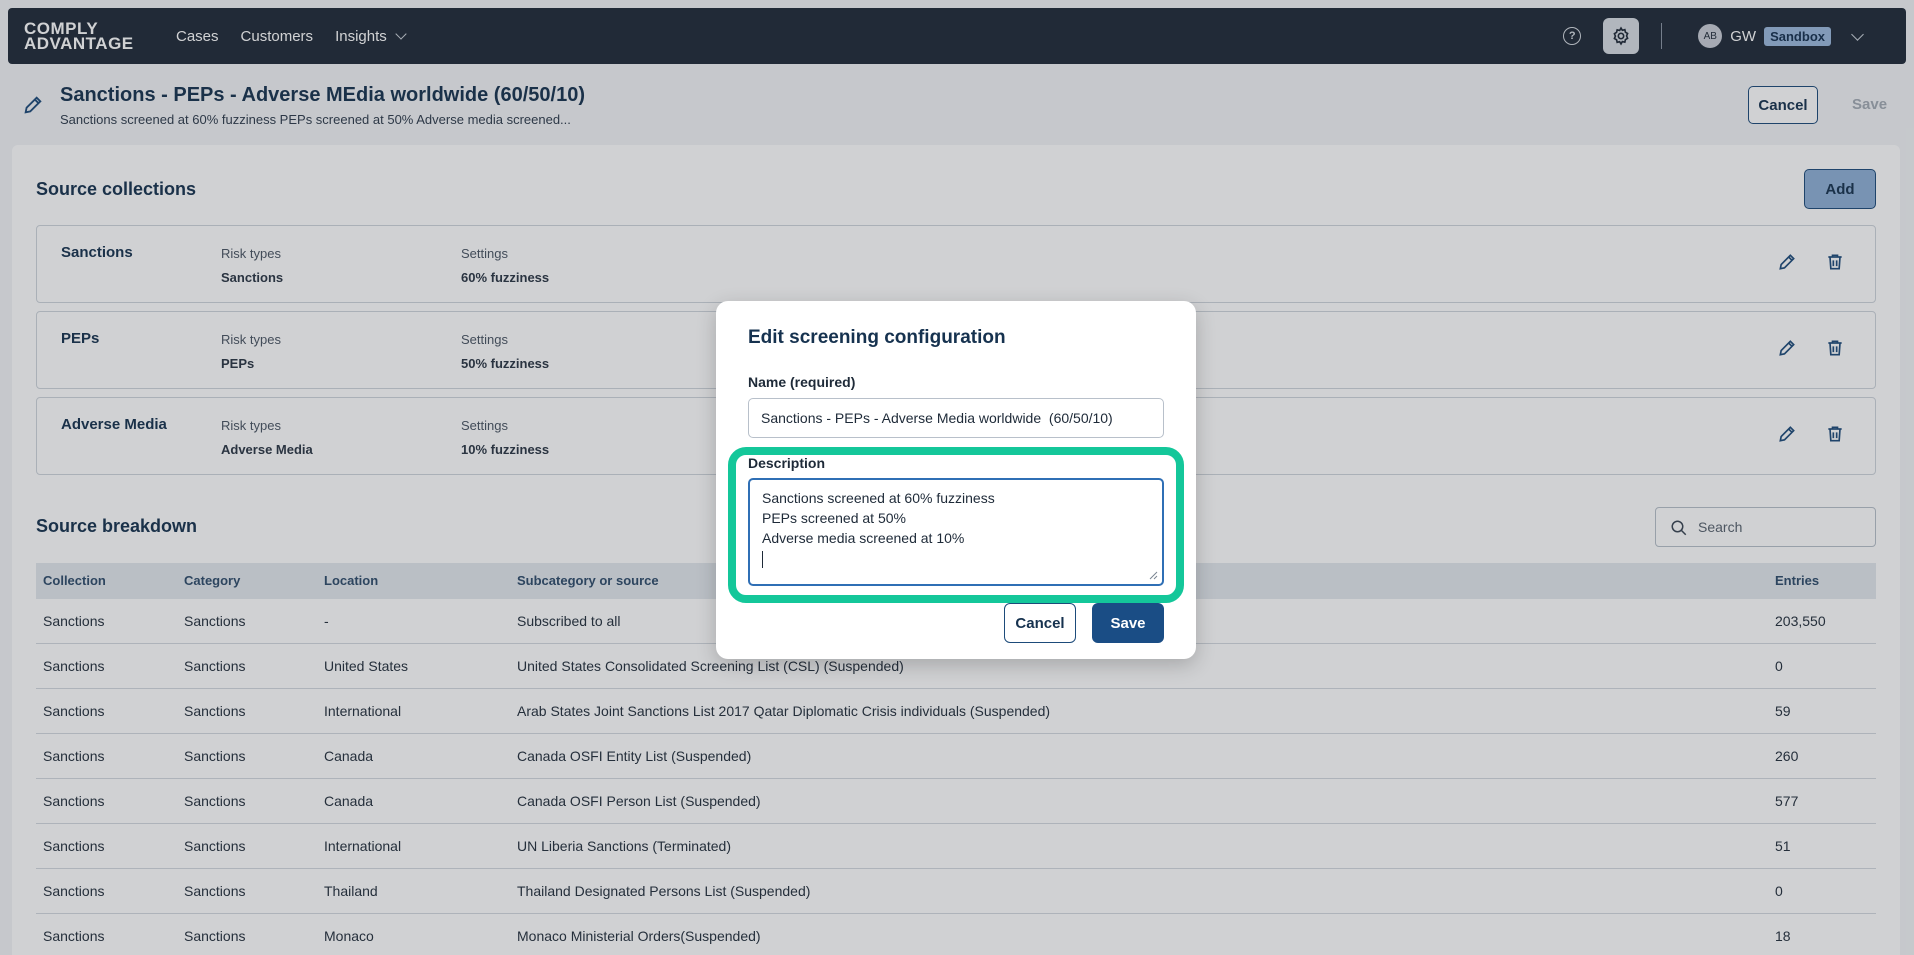 The height and width of the screenshot is (955, 1914). Describe the element at coordinates (863, 538) in the screenshot. I see `description-line: Adverse media screened at 10%` at that location.